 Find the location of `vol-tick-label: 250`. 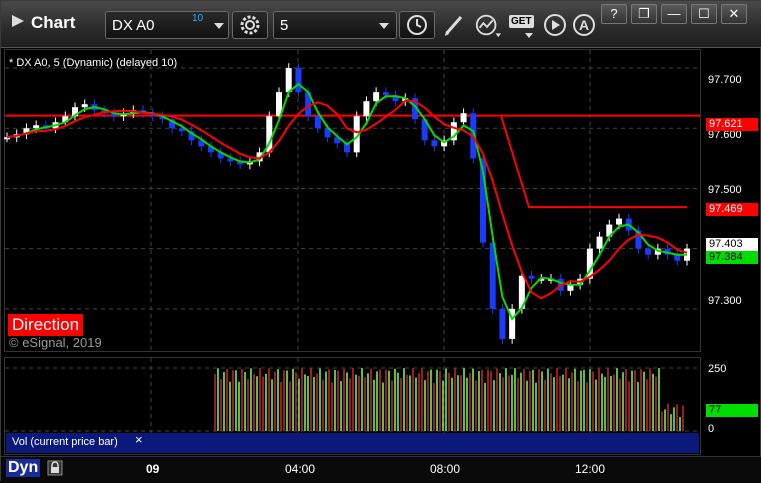

vol-tick-label: 250 is located at coordinates (717, 369).